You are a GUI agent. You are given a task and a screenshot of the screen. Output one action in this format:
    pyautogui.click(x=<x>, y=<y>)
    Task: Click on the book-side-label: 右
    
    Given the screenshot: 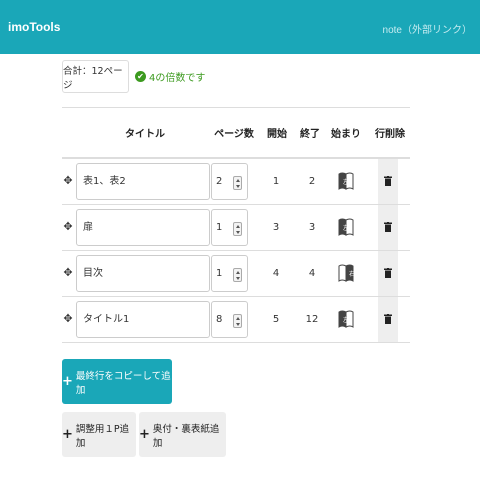 What is the action you would take?
    pyautogui.click(x=351, y=274)
    